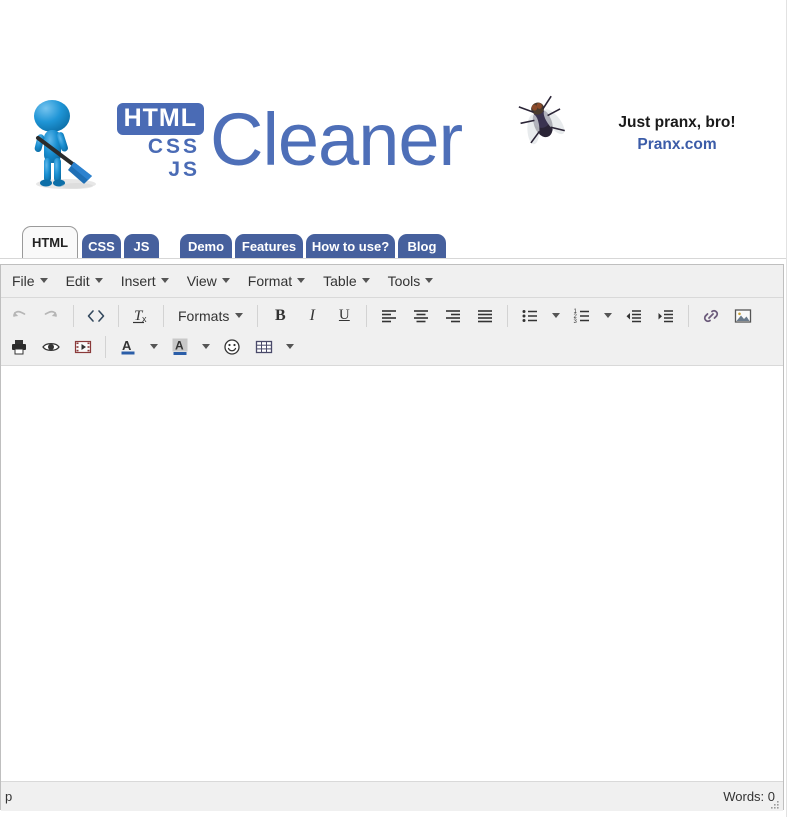 The width and height of the screenshot is (799, 817). I want to click on link-icon, so click(711, 316).